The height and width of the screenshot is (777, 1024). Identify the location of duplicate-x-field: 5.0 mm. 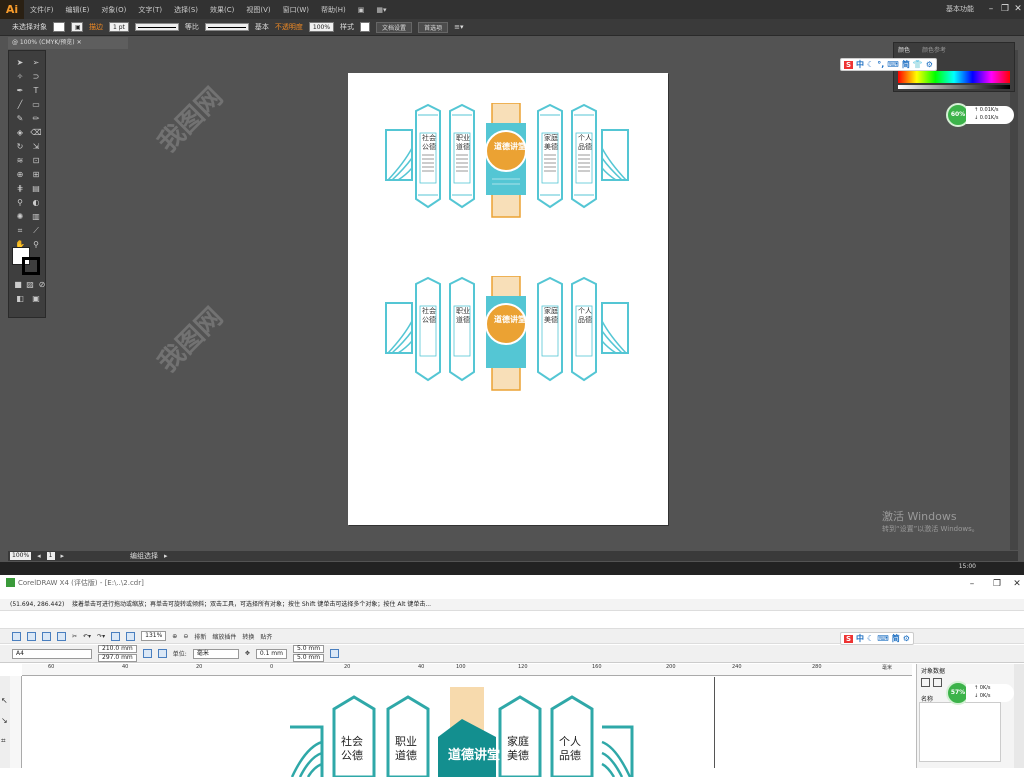
(308, 649).